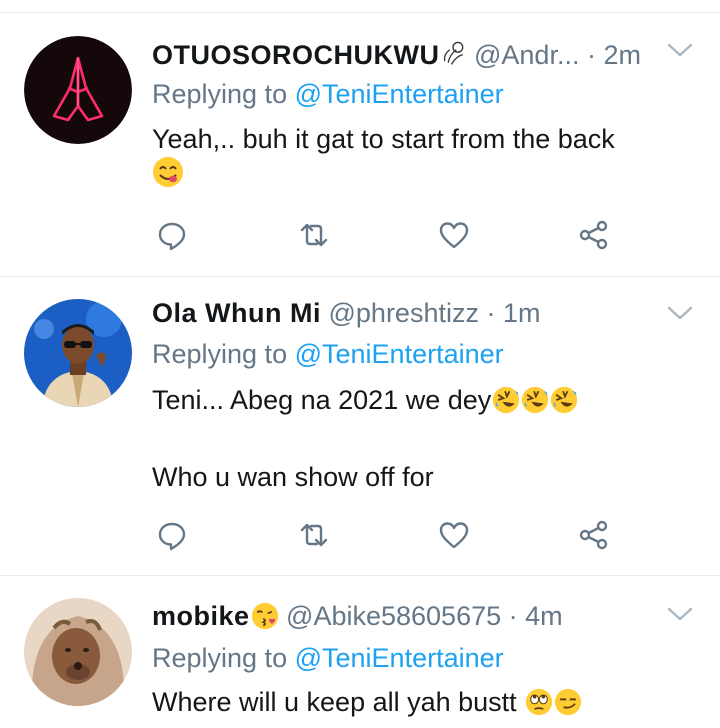  What do you see at coordinates (293, 477) in the screenshot?
I see `tweet-text-line: Who u wan show off for` at bounding box center [293, 477].